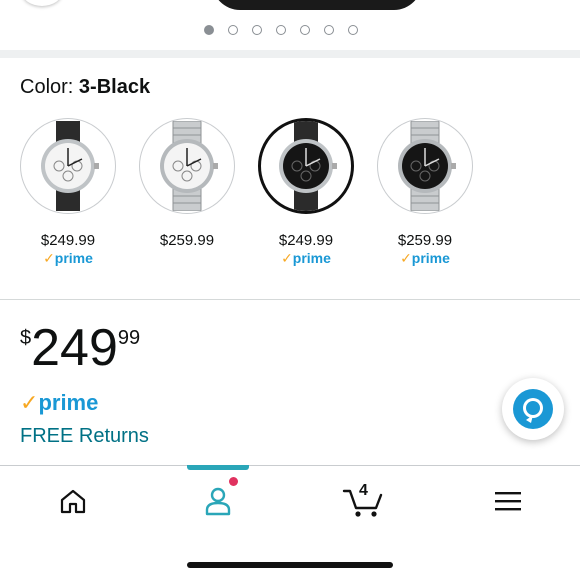  I want to click on account-icon, so click(218, 501).